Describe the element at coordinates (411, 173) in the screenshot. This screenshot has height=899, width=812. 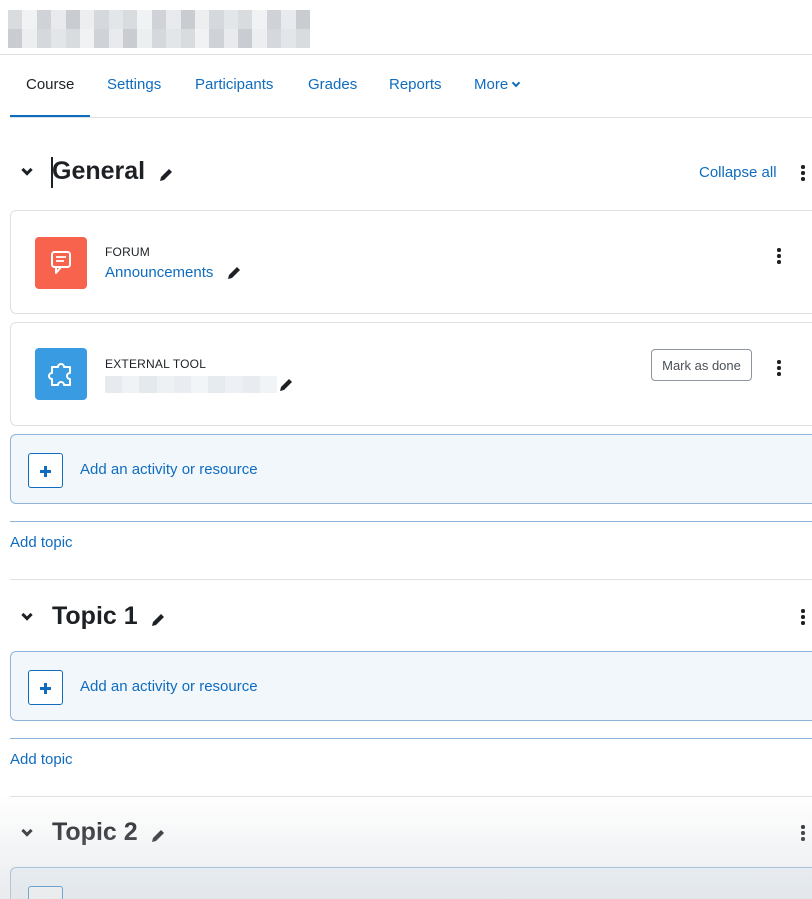
I see `section-general-header: General` at that location.